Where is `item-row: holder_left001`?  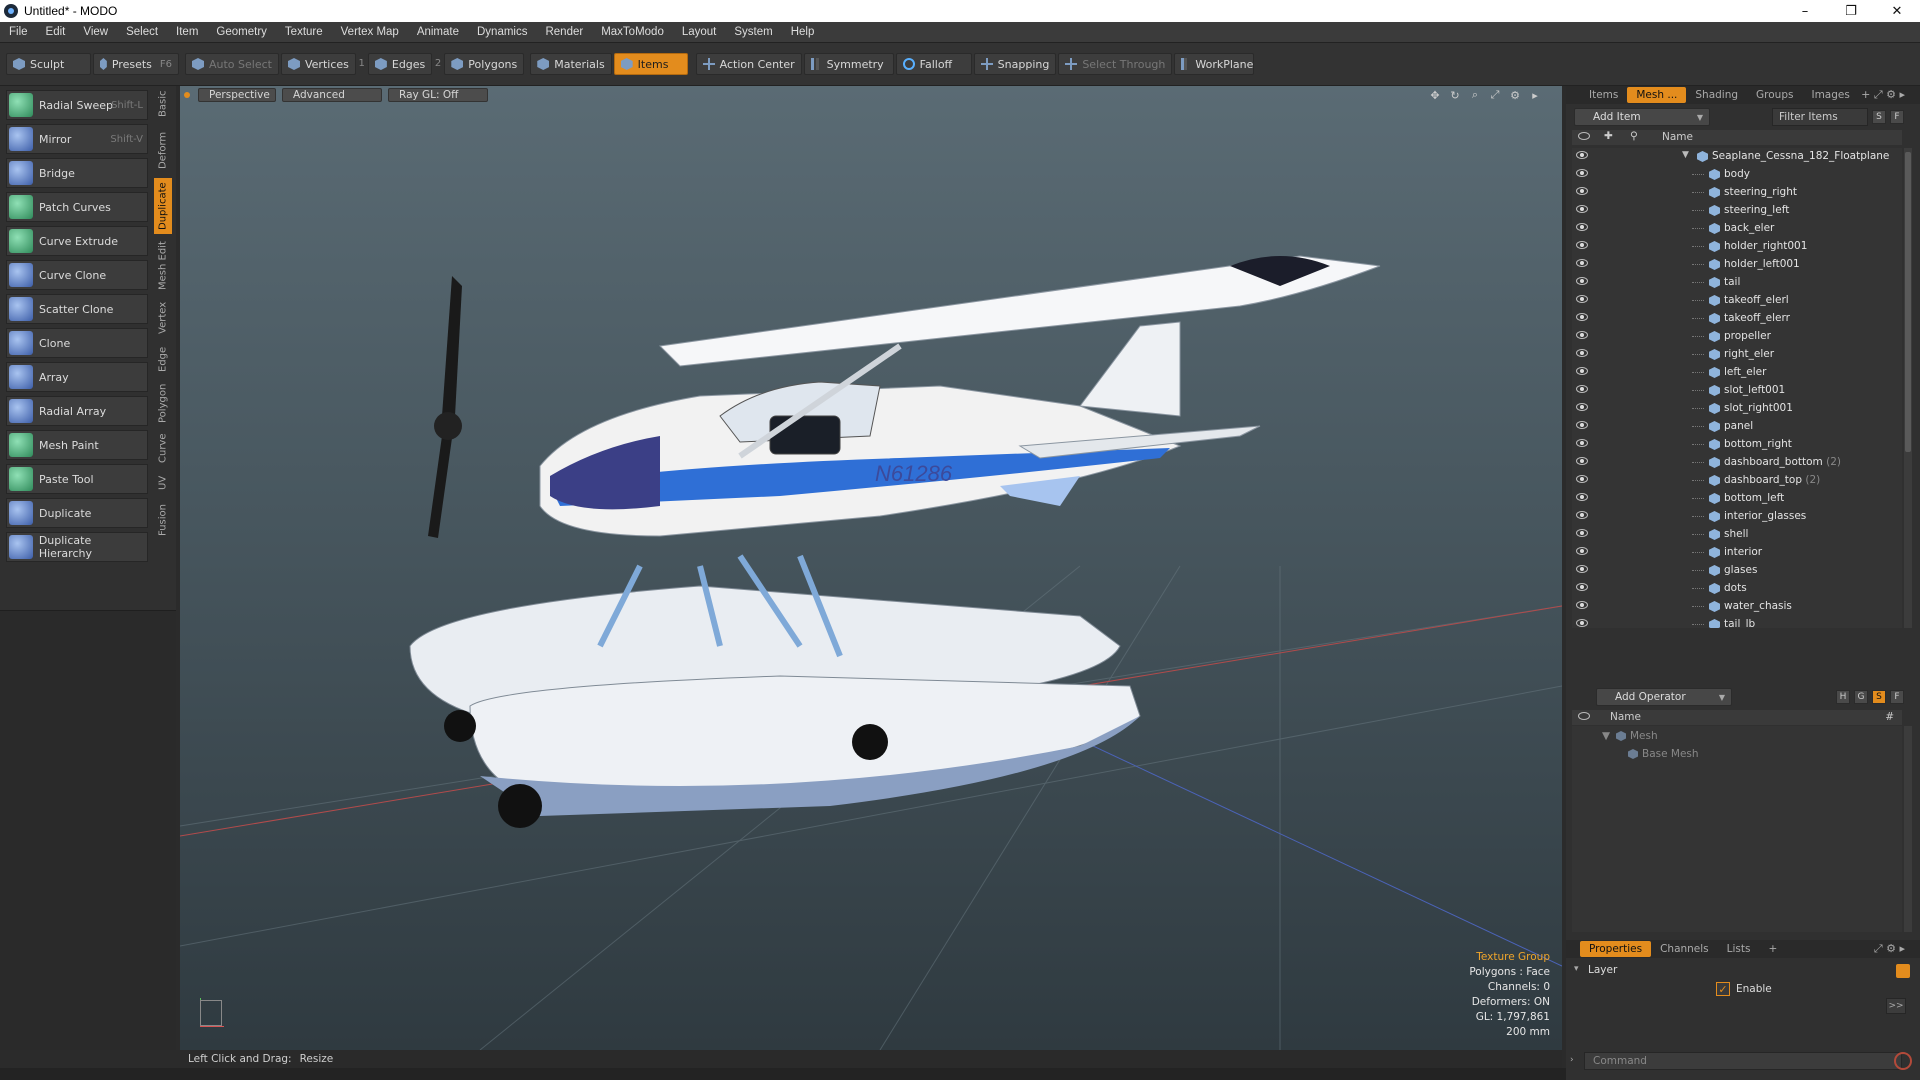
item-row: holder_left001 is located at coordinates (1737, 265).